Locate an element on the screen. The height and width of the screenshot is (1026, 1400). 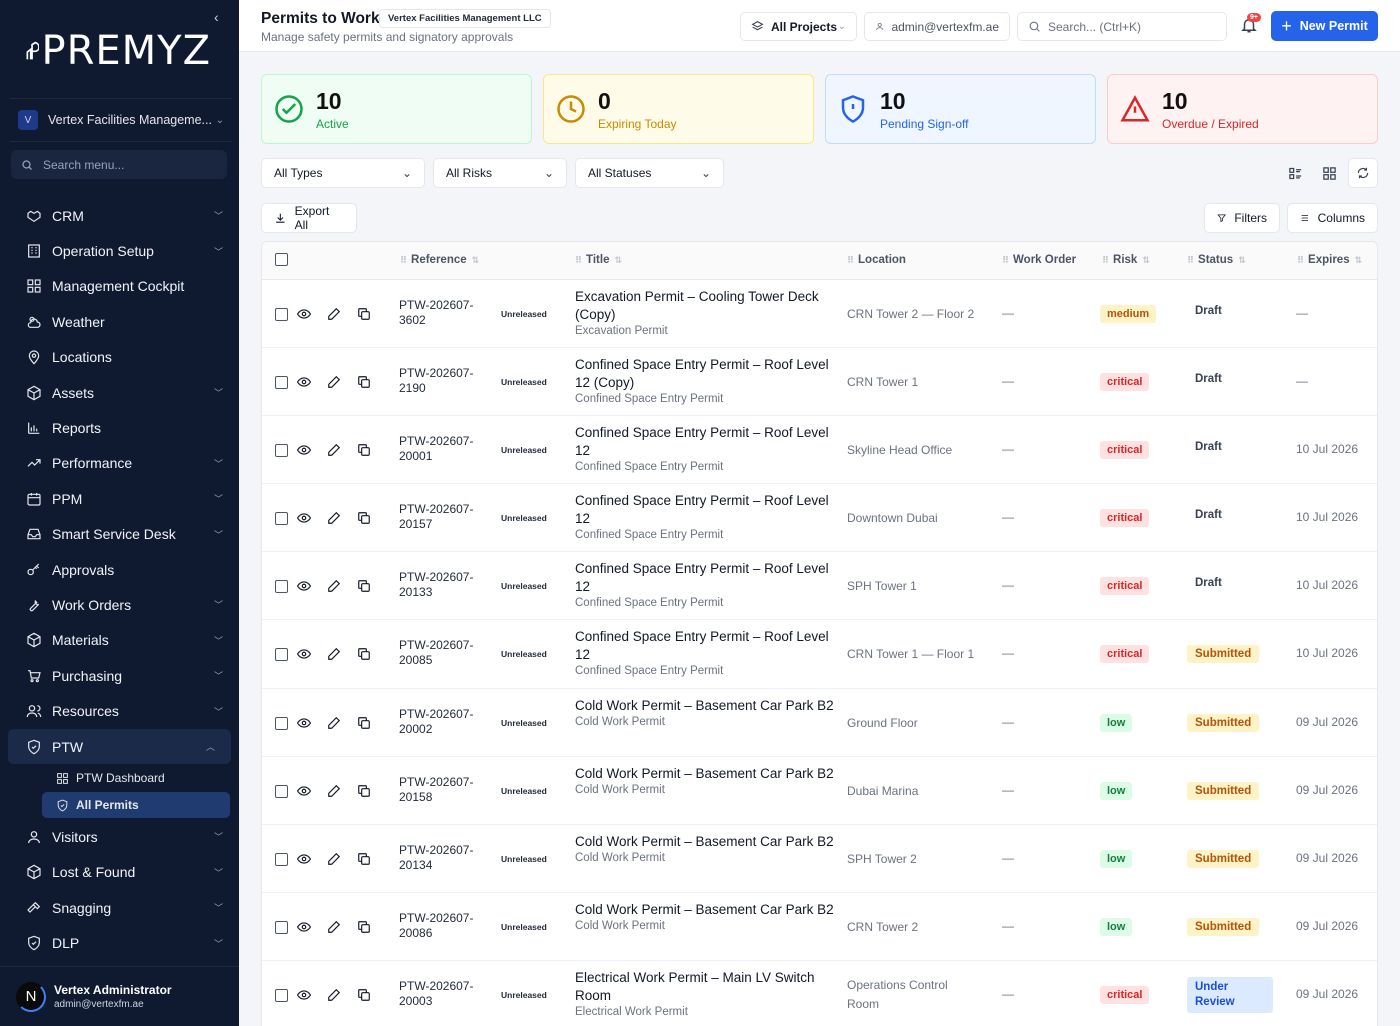
permit-reference: PTW-202607-20001 is located at coordinates (444, 449).